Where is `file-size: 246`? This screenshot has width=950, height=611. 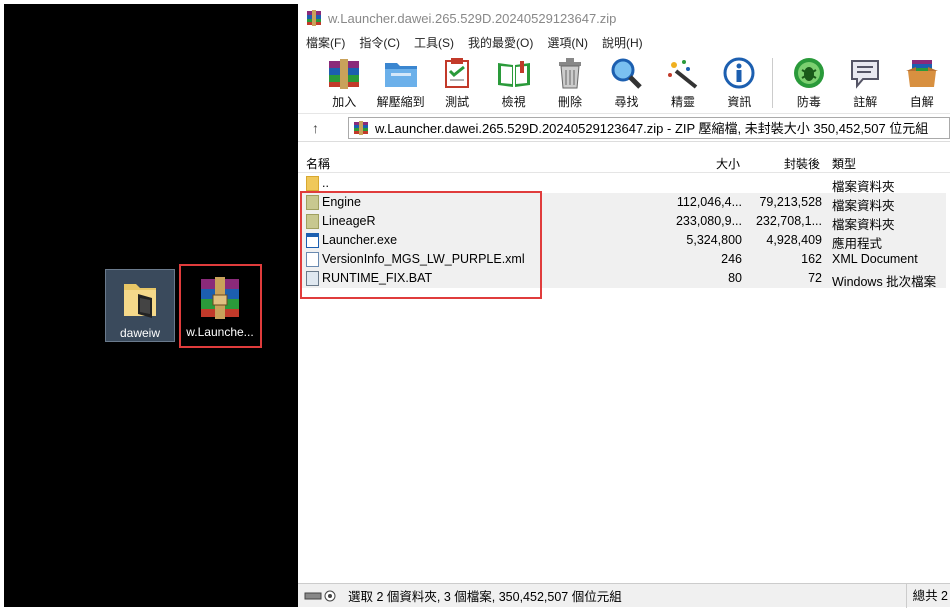
file-size: 246 is located at coordinates (731, 259).